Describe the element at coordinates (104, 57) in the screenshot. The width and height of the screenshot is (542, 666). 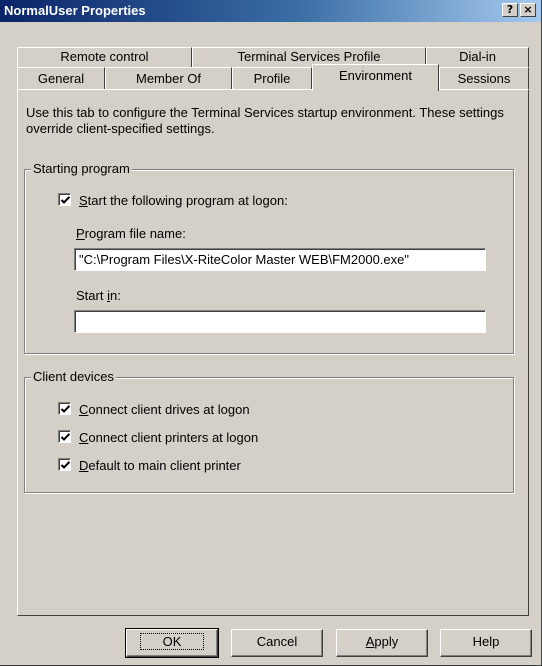
I see `tab-remote-control: Remote control` at that location.